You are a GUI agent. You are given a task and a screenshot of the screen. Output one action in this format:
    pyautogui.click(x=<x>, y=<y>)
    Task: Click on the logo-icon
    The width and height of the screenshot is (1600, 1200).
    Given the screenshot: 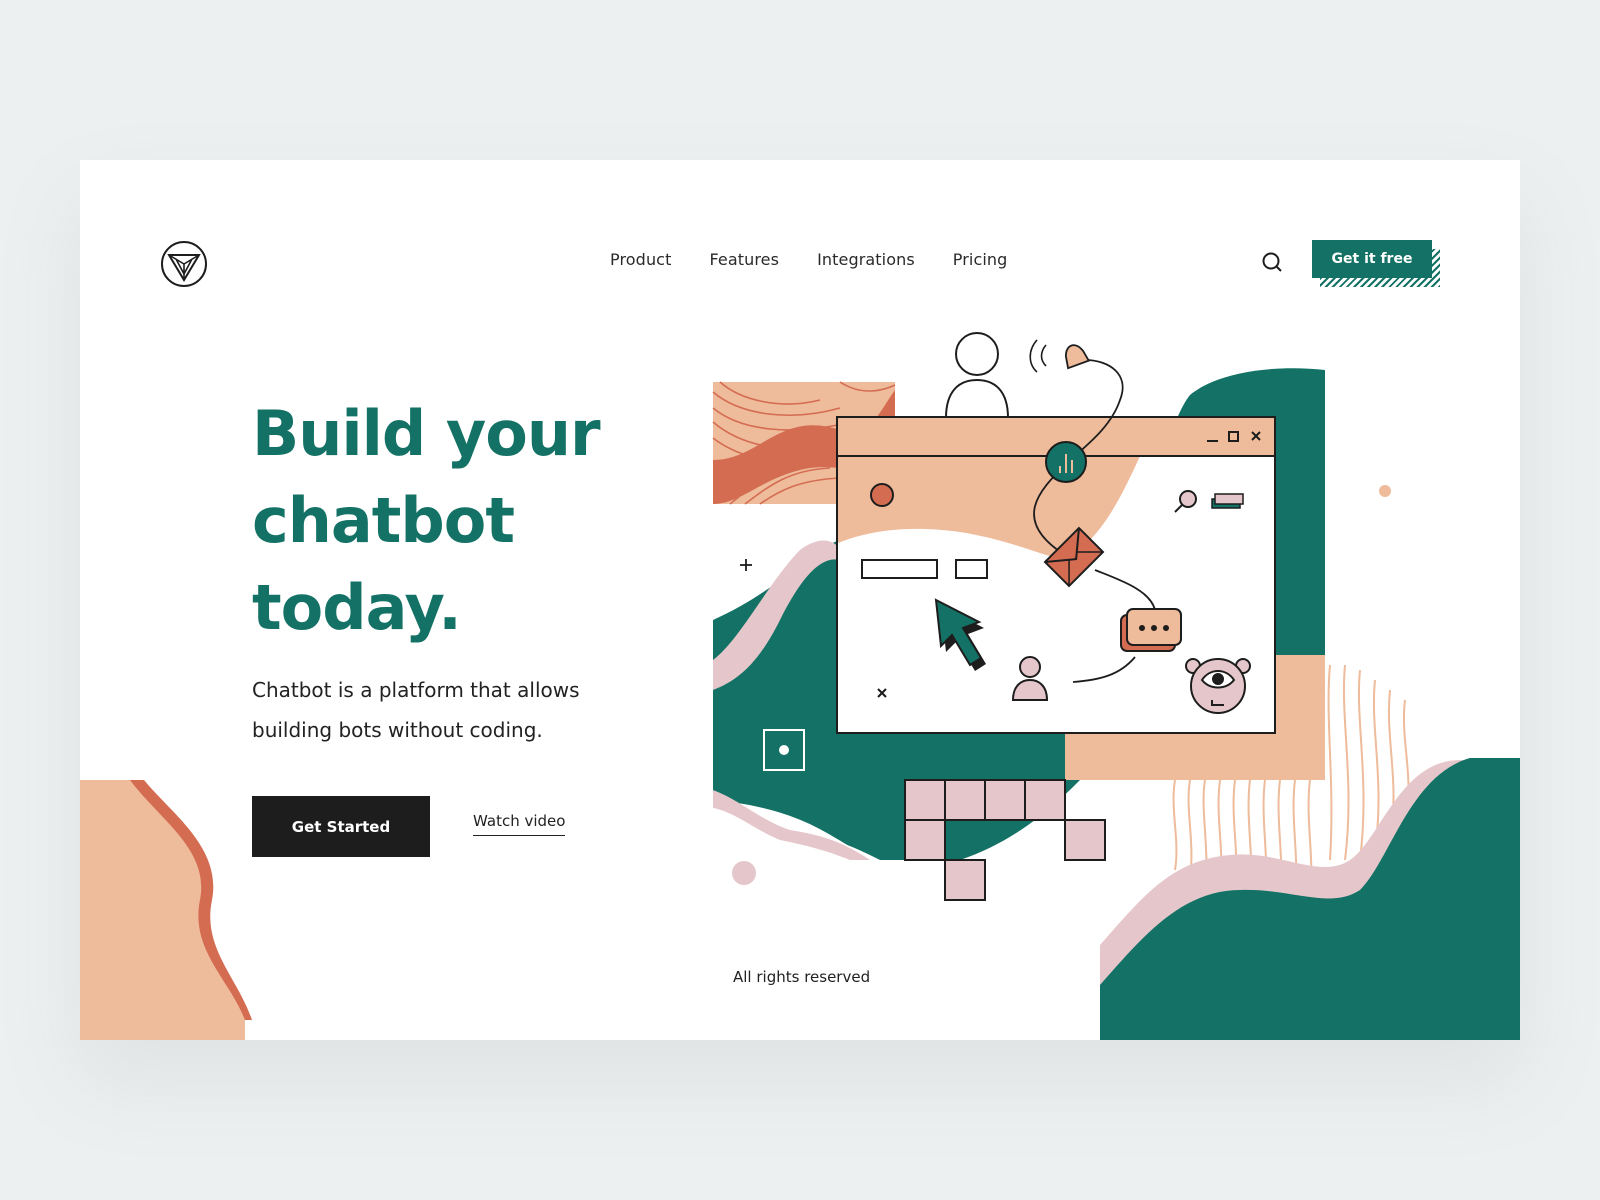 What is the action you would take?
    pyautogui.click(x=184, y=264)
    